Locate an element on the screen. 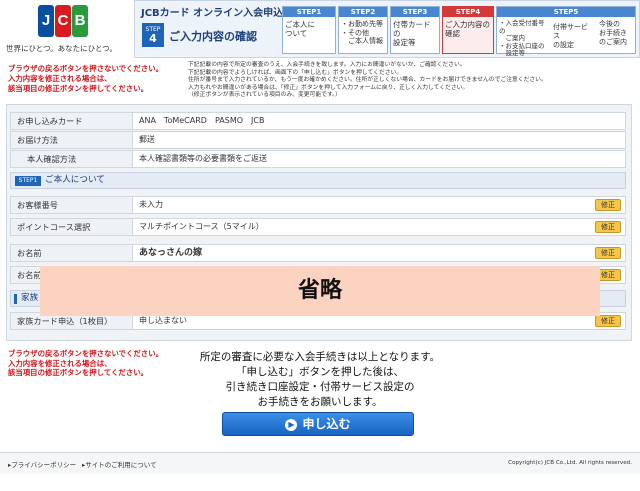 Image resolution: width=640 pixels, height=491 pixels. edit-family-card-button: 修正 is located at coordinates (608, 321).